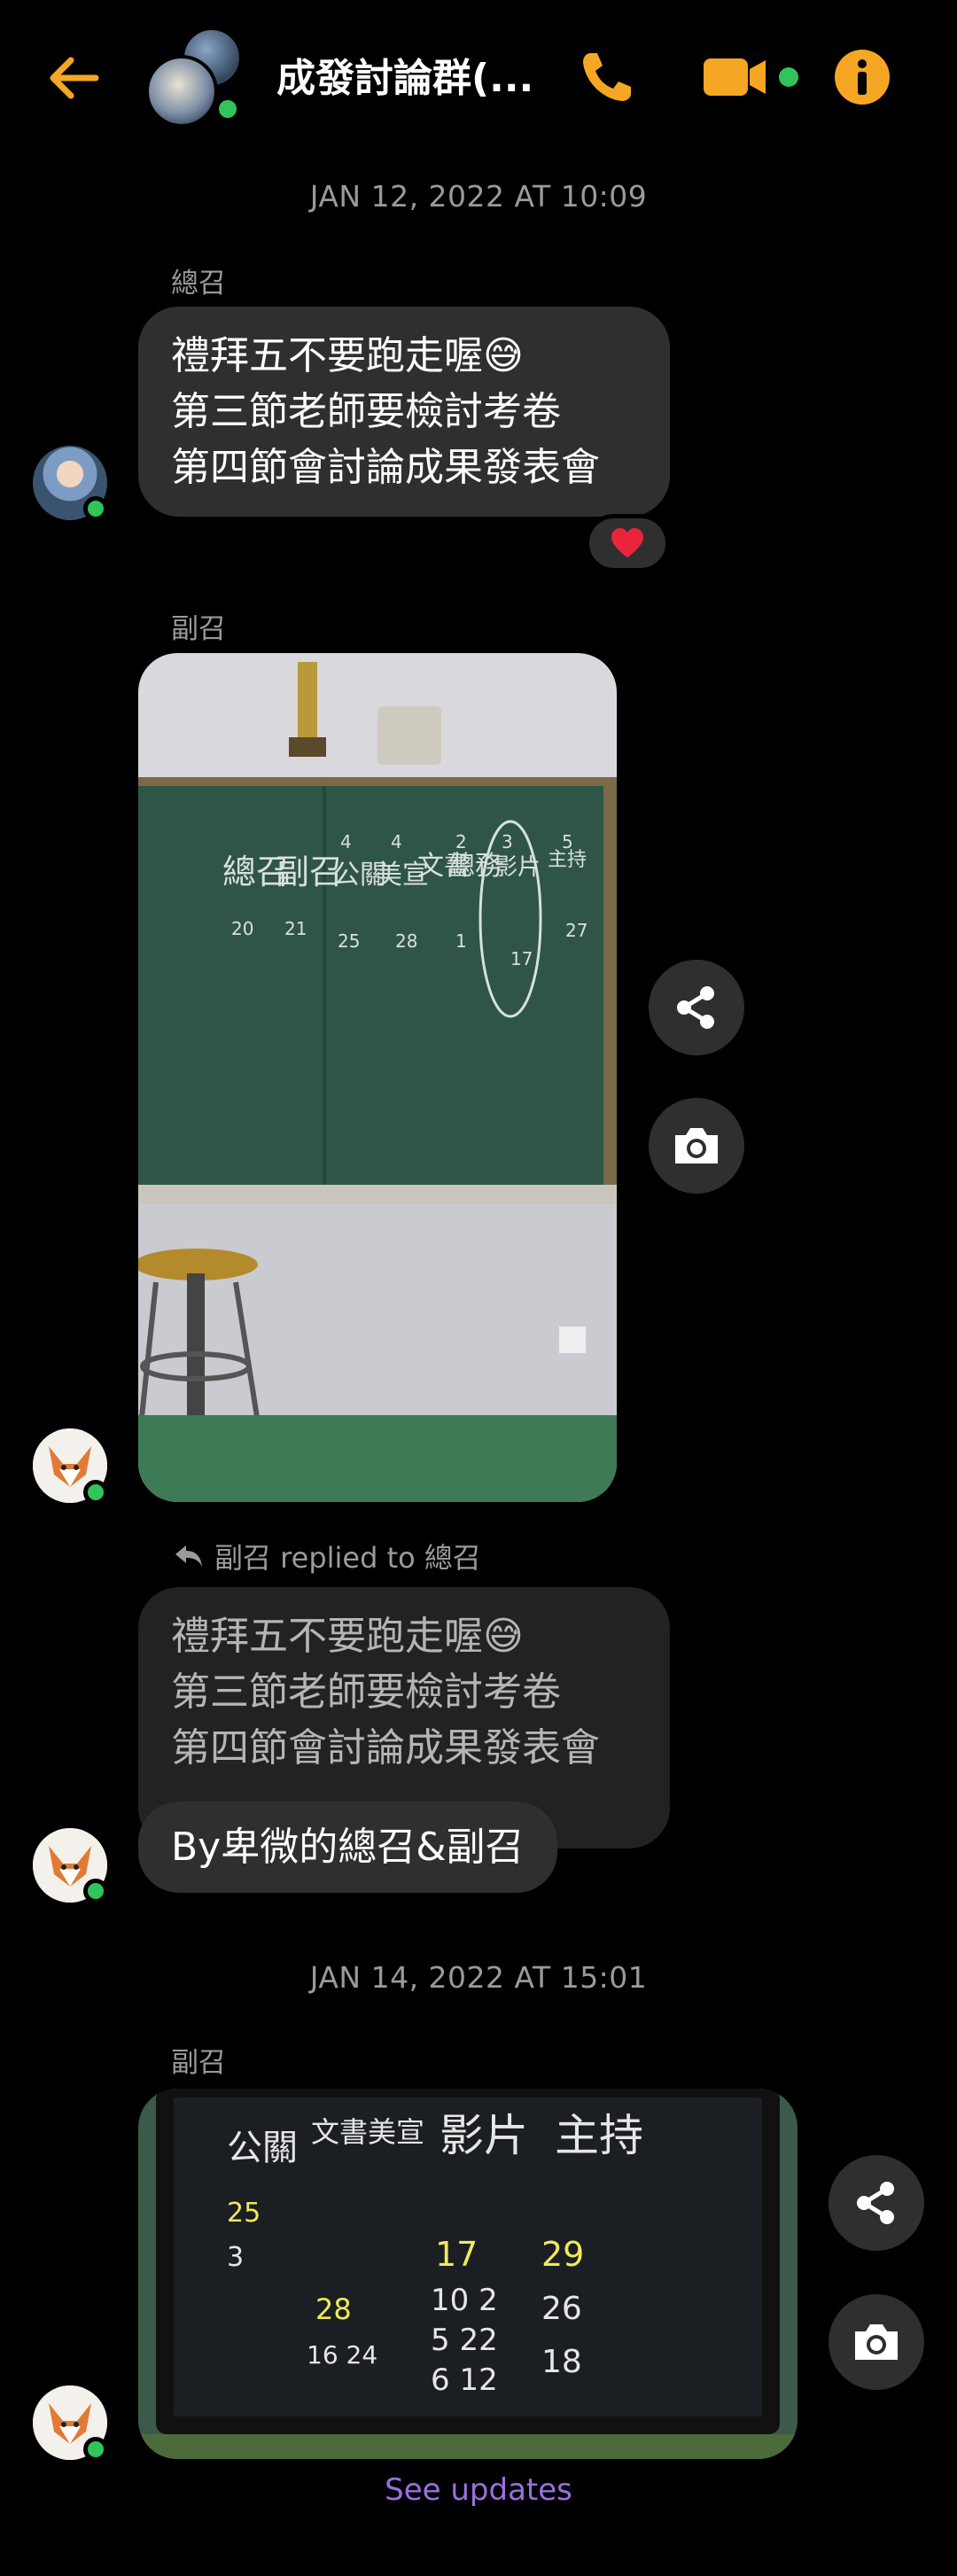 Image resolution: width=957 pixels, height=2576 pixels. What do you see at coordinates (464, 2301) in the screenshot?
I see `photo-board-text: 10 2` at bounding box center [464, 2301].